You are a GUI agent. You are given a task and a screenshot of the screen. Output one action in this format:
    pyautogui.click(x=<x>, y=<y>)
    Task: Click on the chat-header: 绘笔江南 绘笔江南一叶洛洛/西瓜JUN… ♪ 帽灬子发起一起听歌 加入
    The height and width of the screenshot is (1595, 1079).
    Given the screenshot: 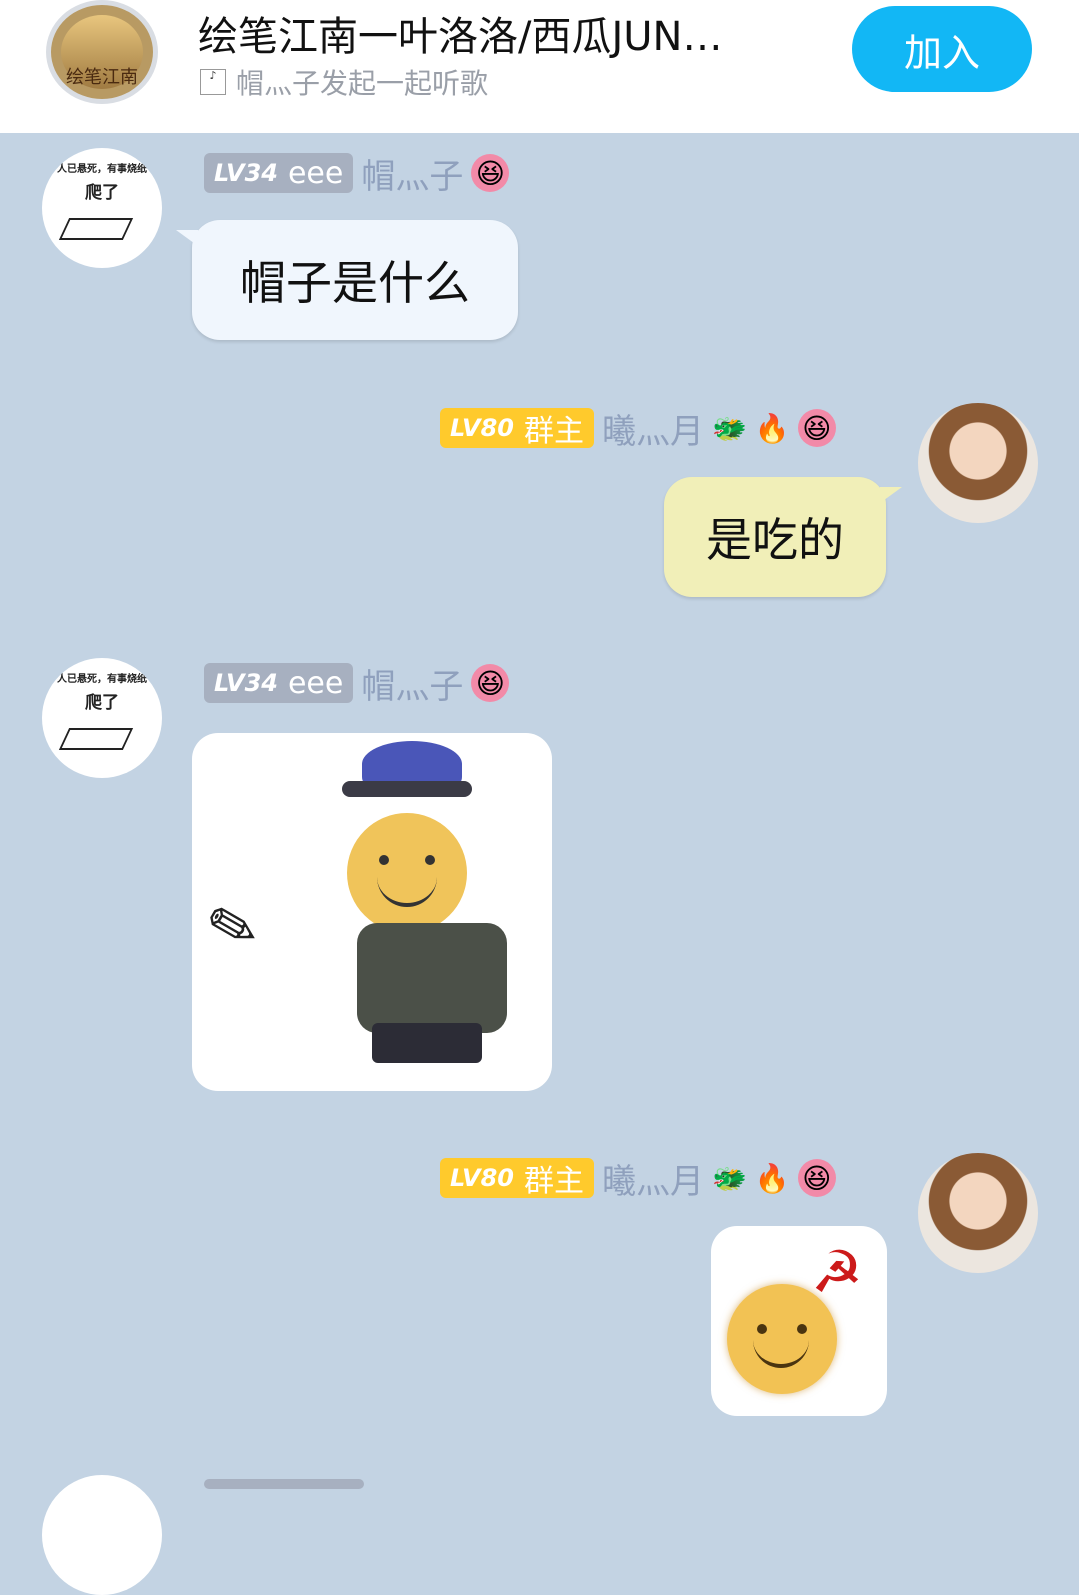 What is the action you would take?
    pyautogui.click(x=539, y=66)
    